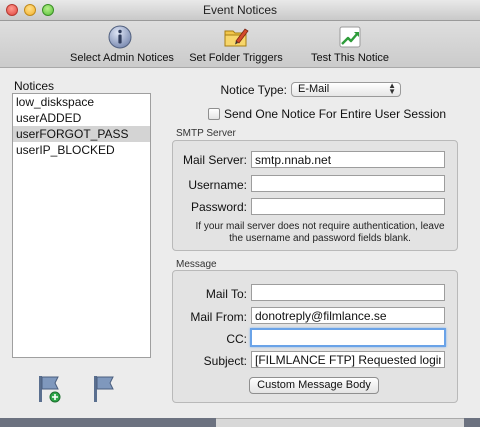  I want to click on cc-label: CC:, so click(236, 339).